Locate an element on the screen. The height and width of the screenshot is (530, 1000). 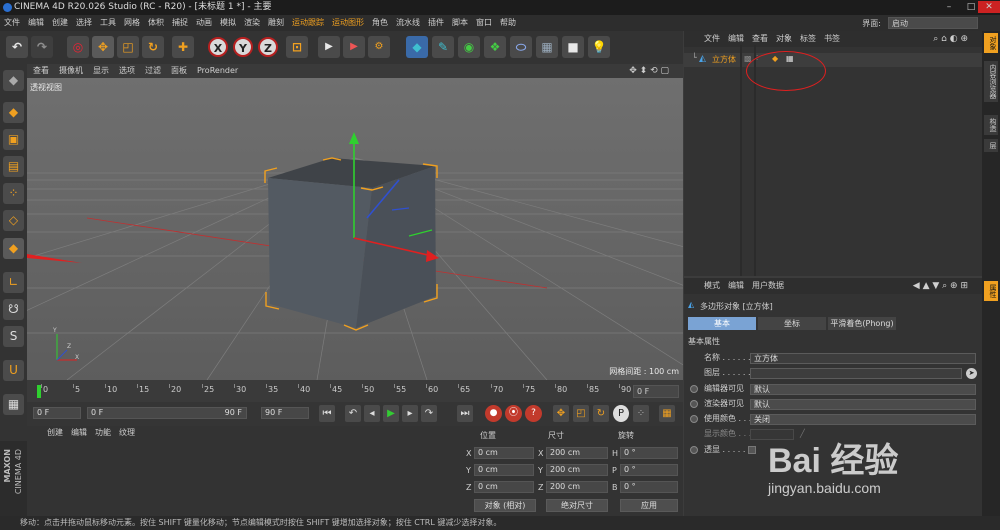
dock-tab-attributes: 属性 is located at coordinates (991, 291).